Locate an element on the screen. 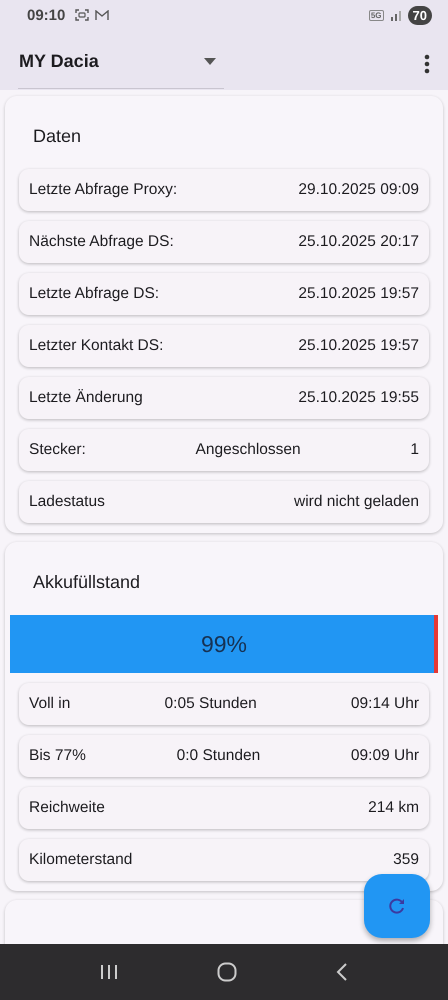  row-value: 29.10.2025 09:09 is located at coordinates (358, 190).